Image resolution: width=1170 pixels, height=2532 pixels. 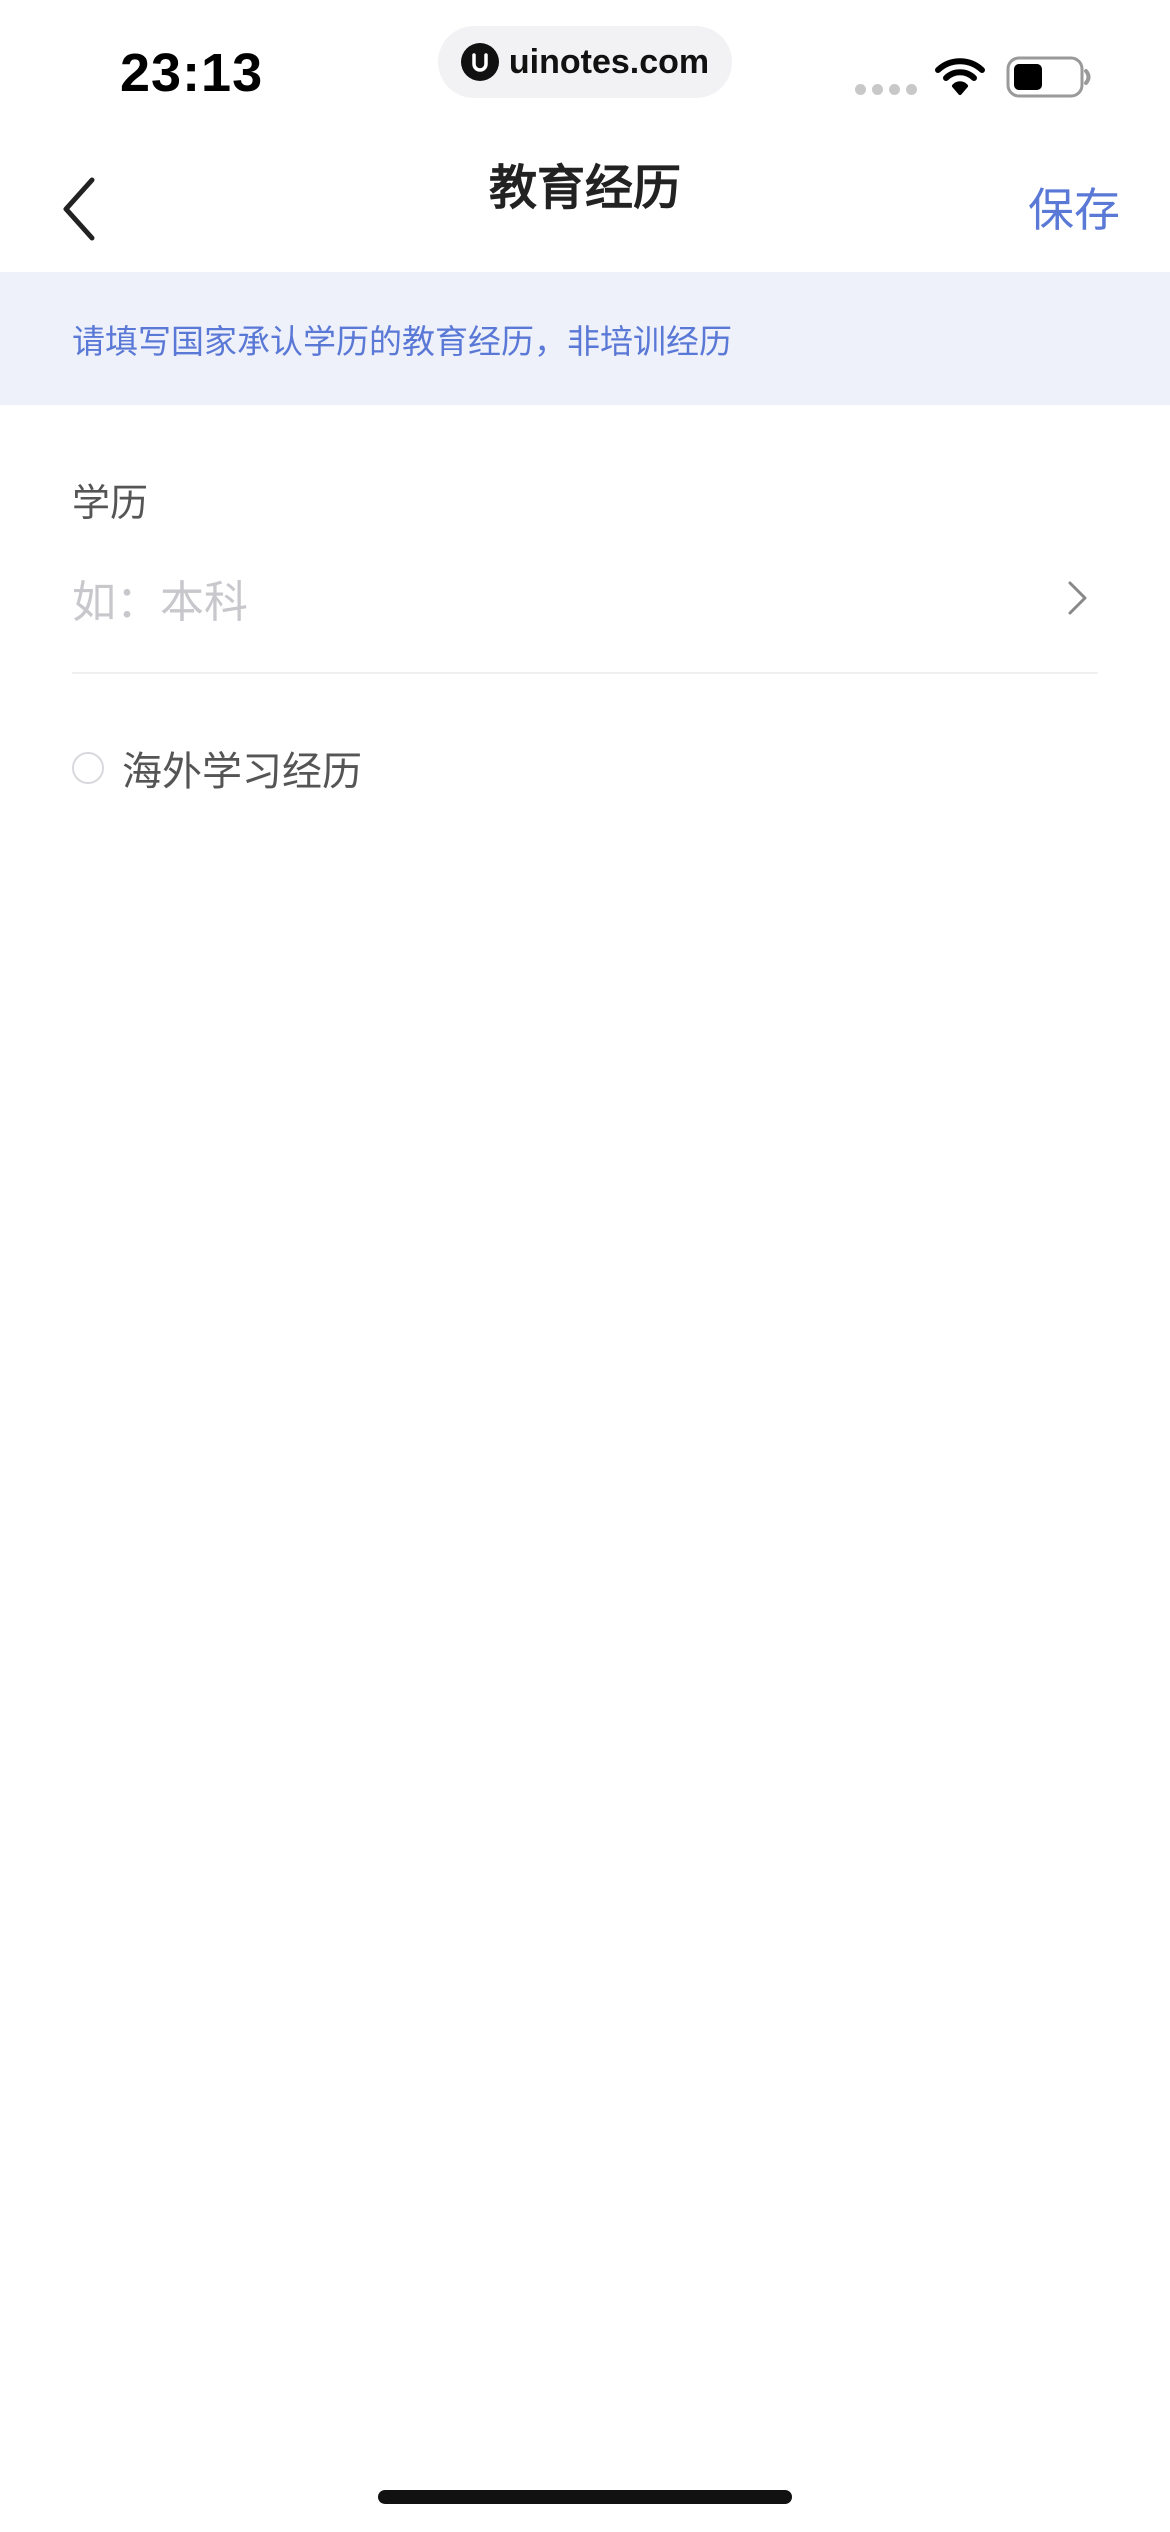 I want to click on nav-bar: 教育经历 保存, so click(x=585, y=201).